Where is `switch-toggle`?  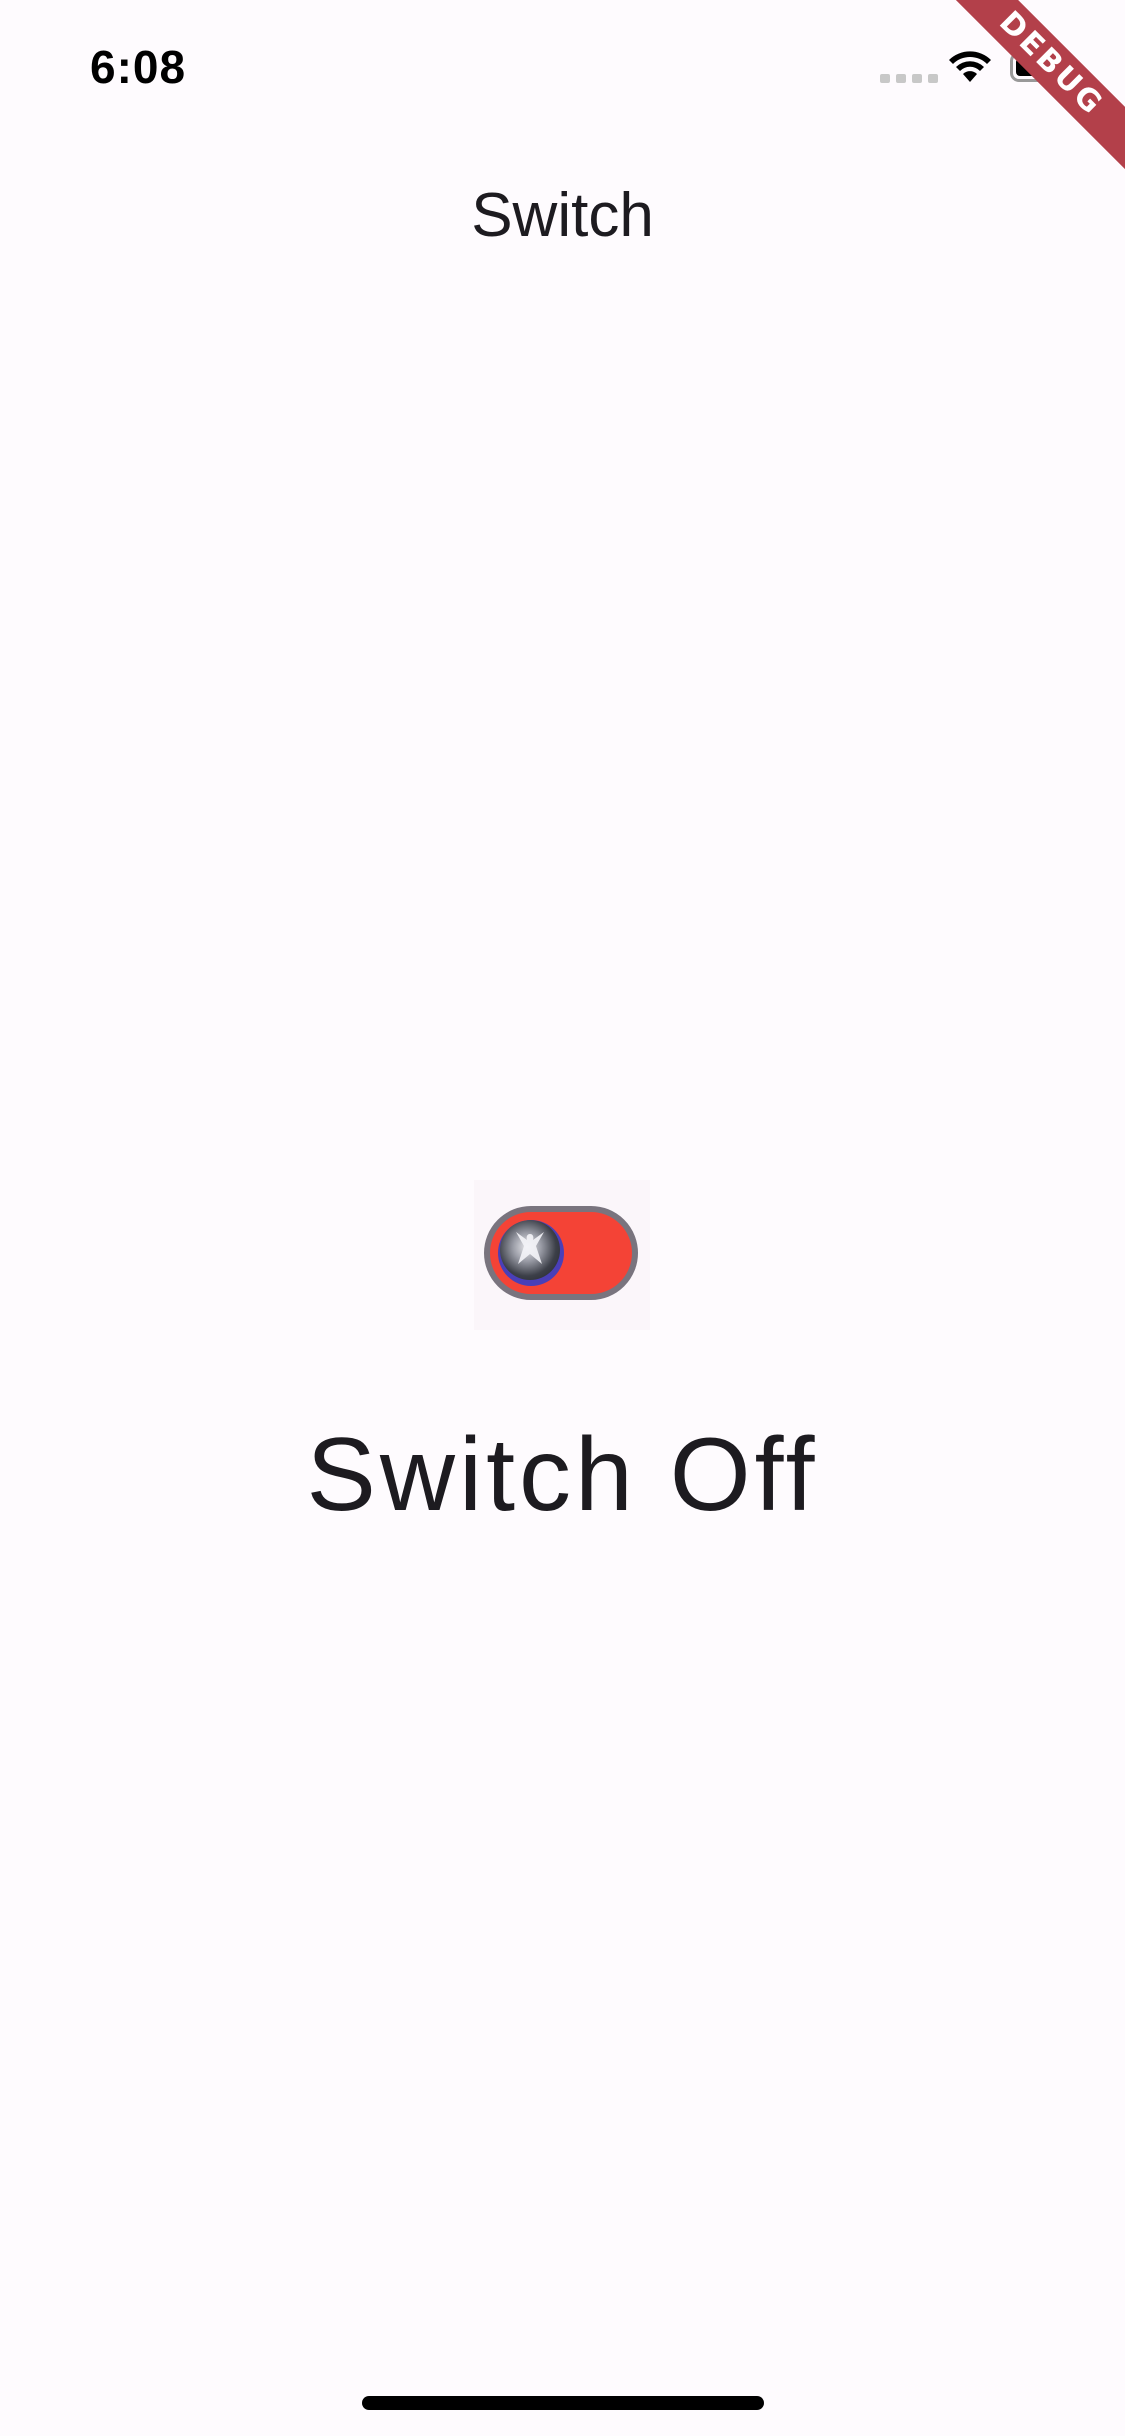 switch-toggle is located at coordinates (562, 1255).